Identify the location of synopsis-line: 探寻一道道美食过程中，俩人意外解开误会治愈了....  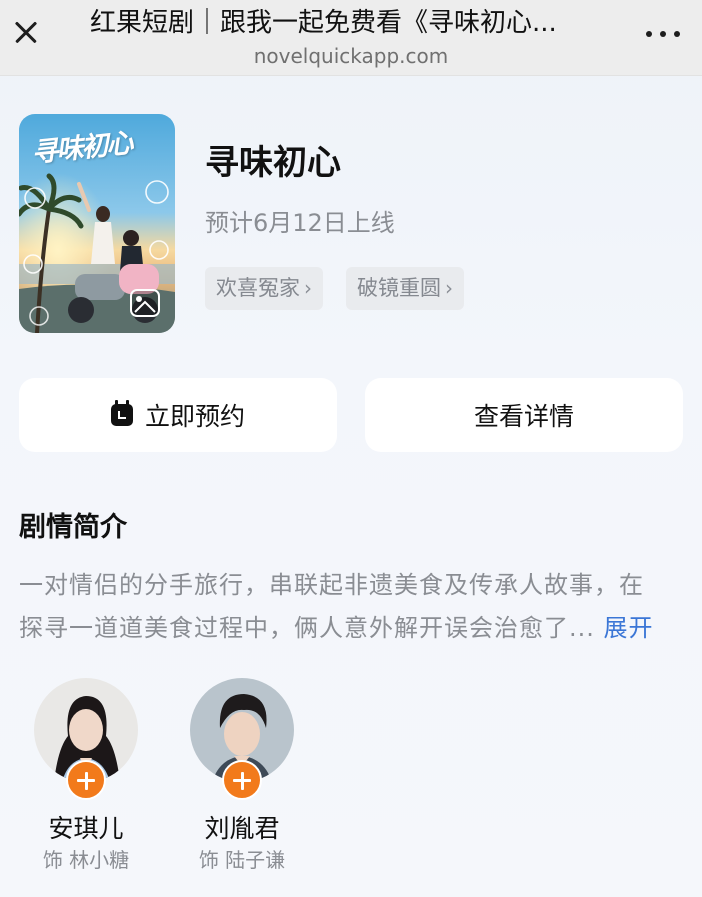
(307, 628).